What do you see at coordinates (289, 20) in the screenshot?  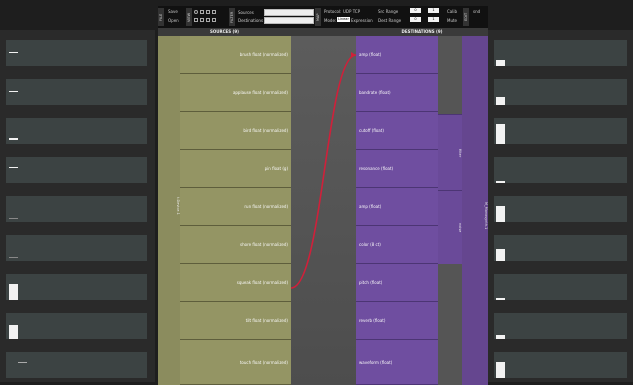 I see `destinations-filter-input` at bounding box center [289, 20].